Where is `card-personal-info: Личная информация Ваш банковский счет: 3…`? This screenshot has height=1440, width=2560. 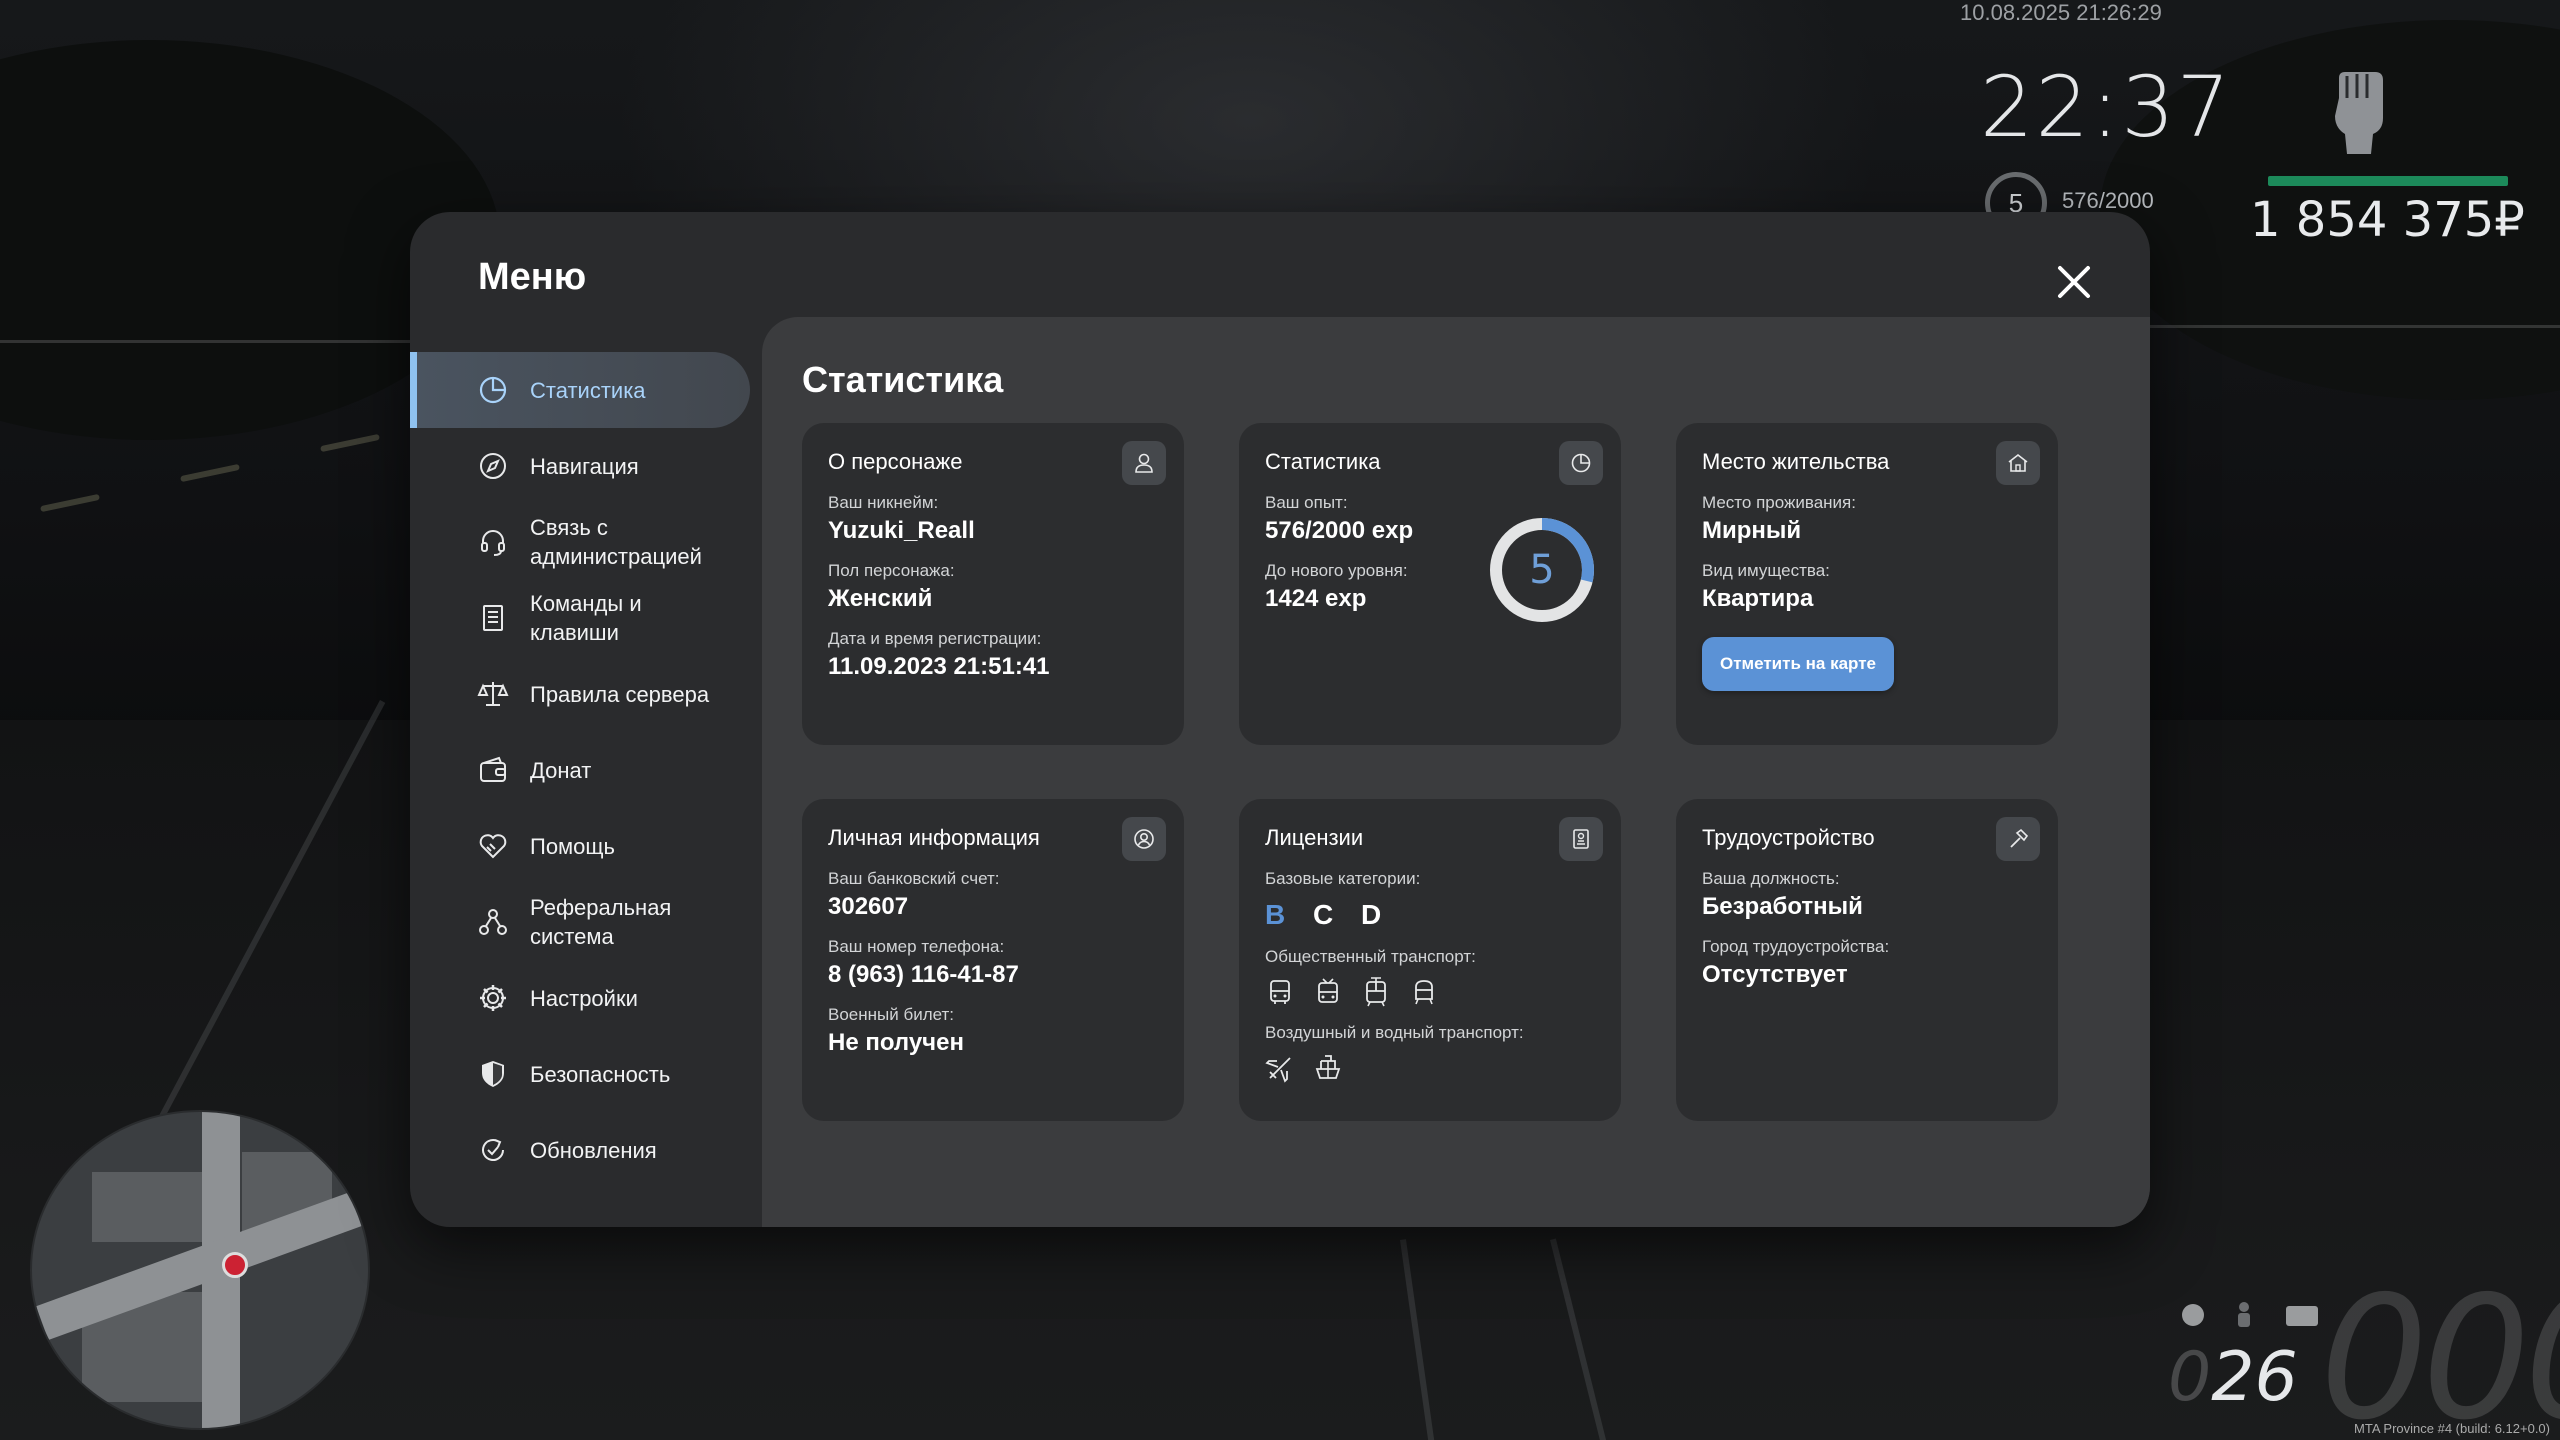 card-personal-info: Личная информация Ваш банковский счет: 3… is located at coordinates (993, 960).